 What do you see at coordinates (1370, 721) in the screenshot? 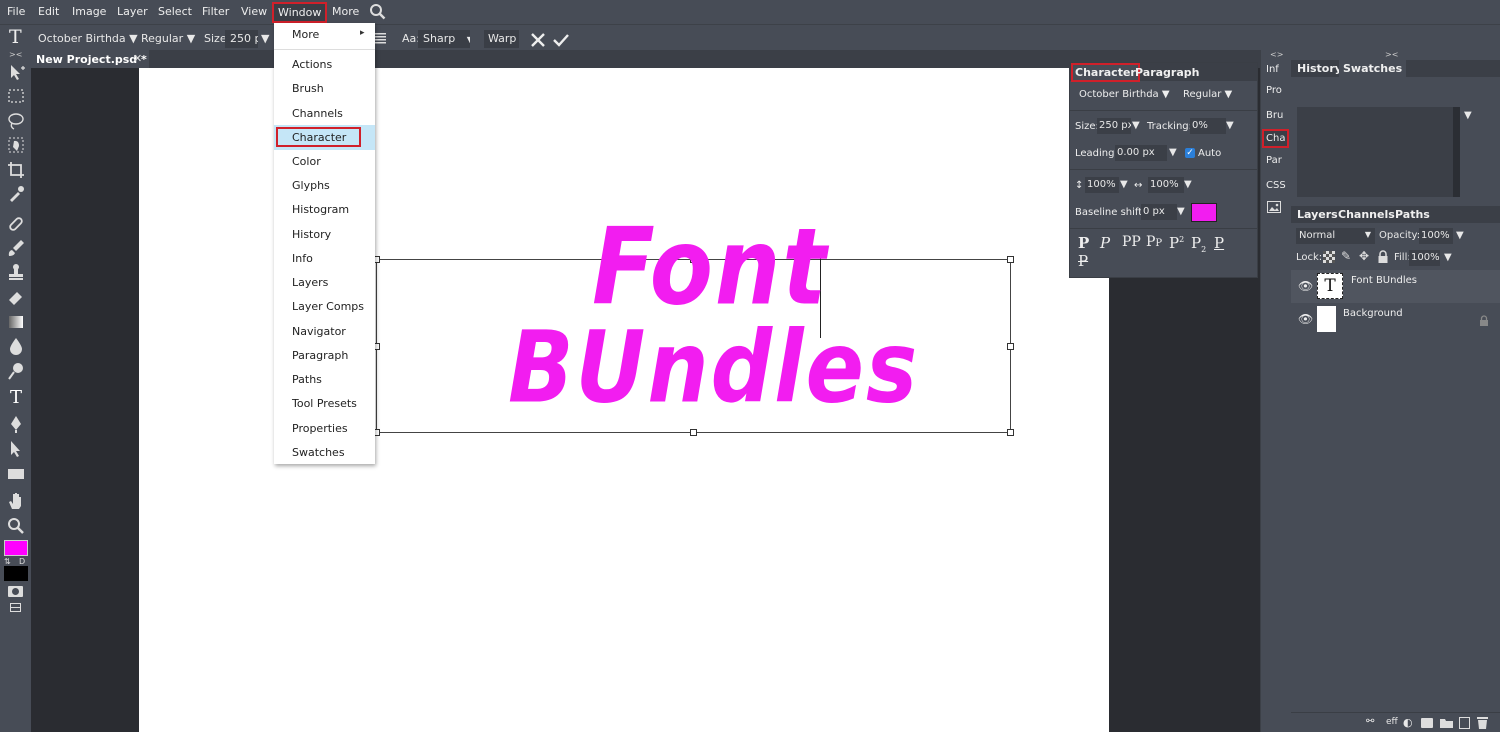
I see `link-layers-icon: ⚯` at bounding box center [1370, 721].